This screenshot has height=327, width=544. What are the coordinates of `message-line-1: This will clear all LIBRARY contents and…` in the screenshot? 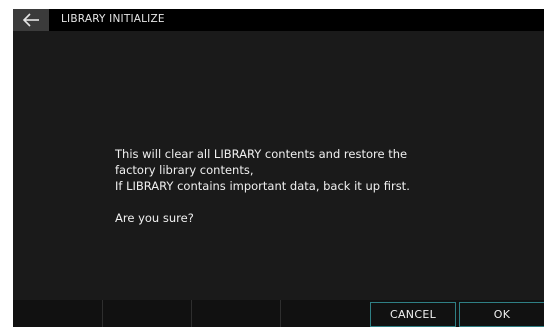 It's located at (261, 154).